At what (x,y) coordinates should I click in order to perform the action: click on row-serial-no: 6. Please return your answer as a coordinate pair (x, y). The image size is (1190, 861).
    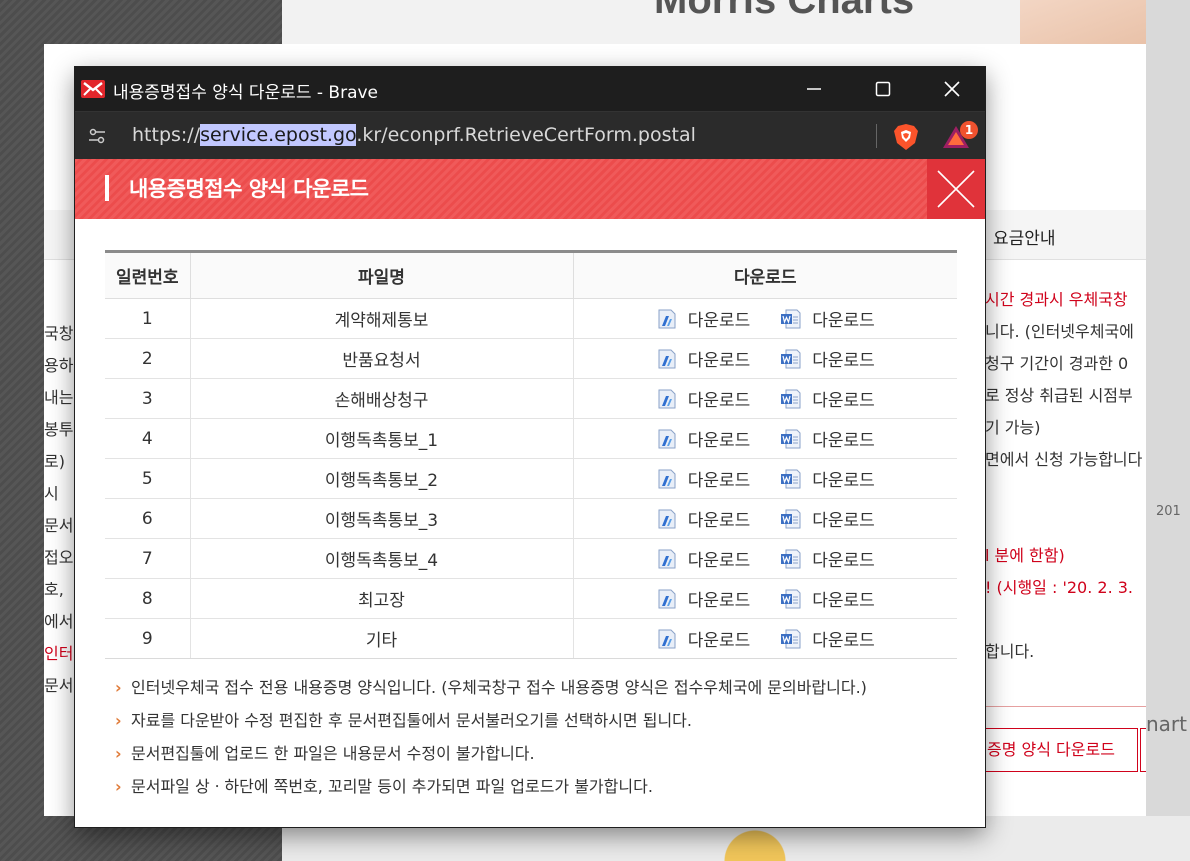
    Looking at the image, I should click on (147, 518).